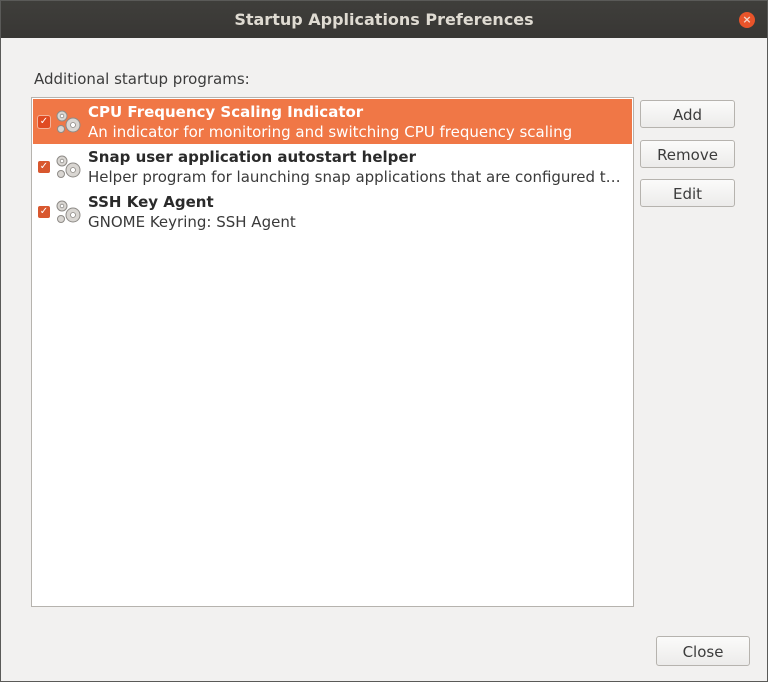 The image size is (768, 682). Describe the element at coordinates (687, 154) in the screenshot. I see `remove-button: Remove` at that location.